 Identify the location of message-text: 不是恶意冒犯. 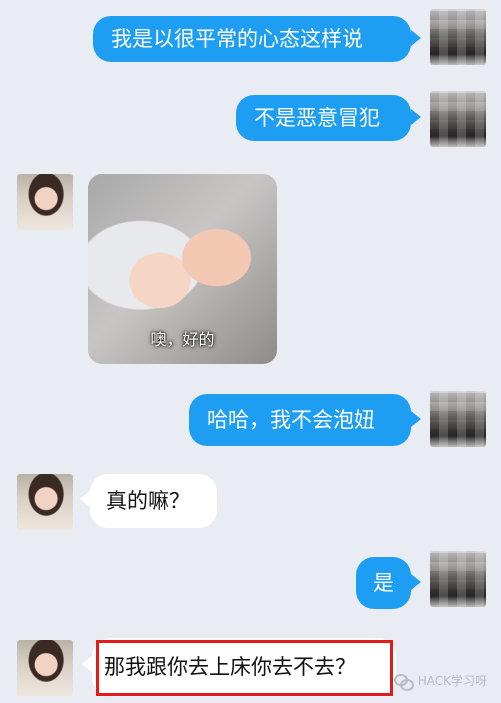
(317, 117).